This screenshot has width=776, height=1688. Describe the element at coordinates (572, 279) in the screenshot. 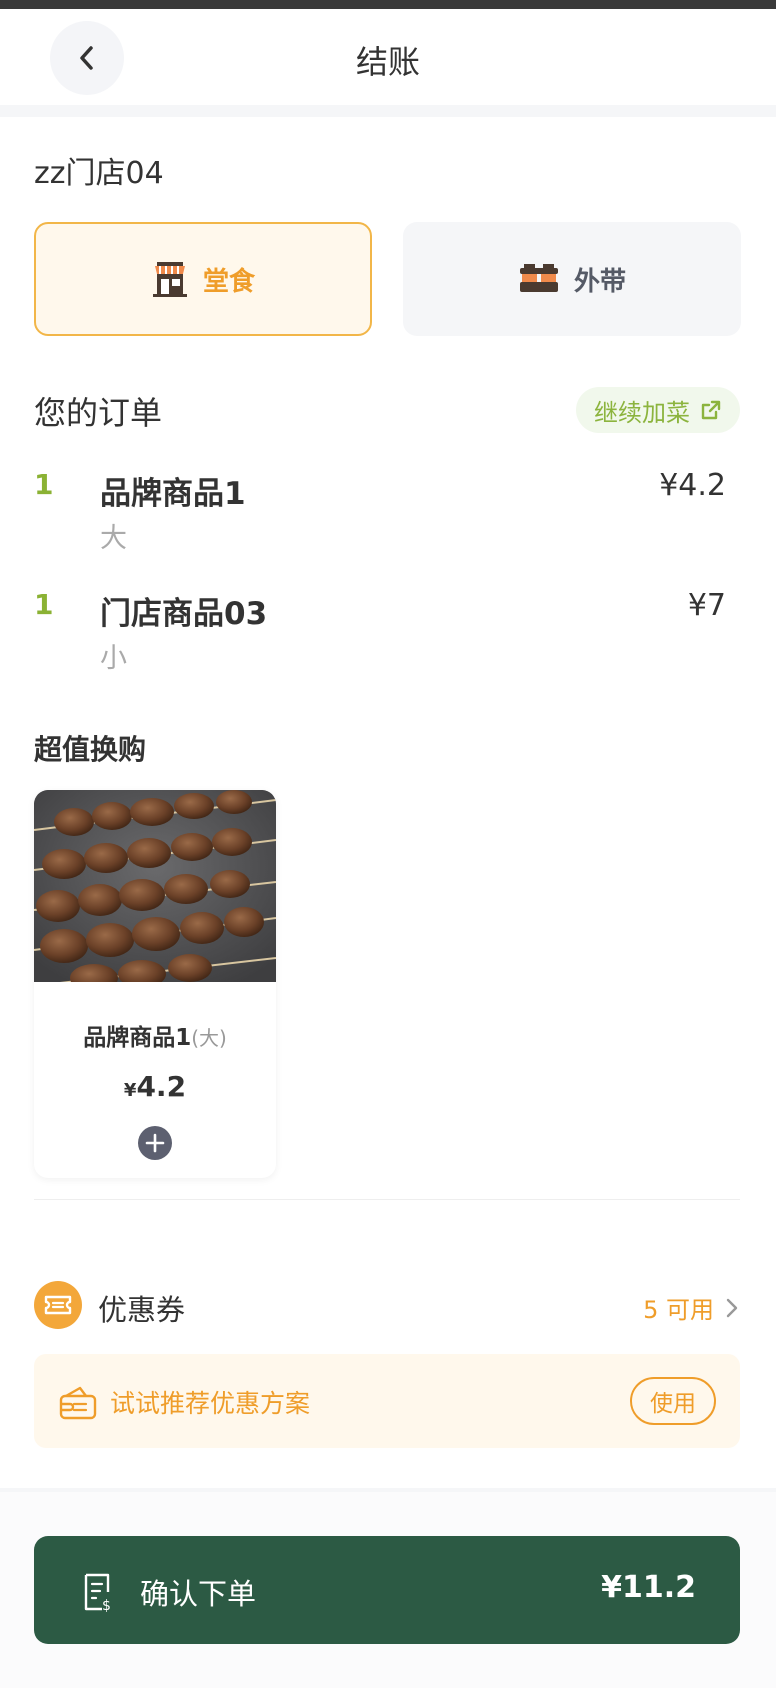

I see `takeout-button: 外带` at that location.